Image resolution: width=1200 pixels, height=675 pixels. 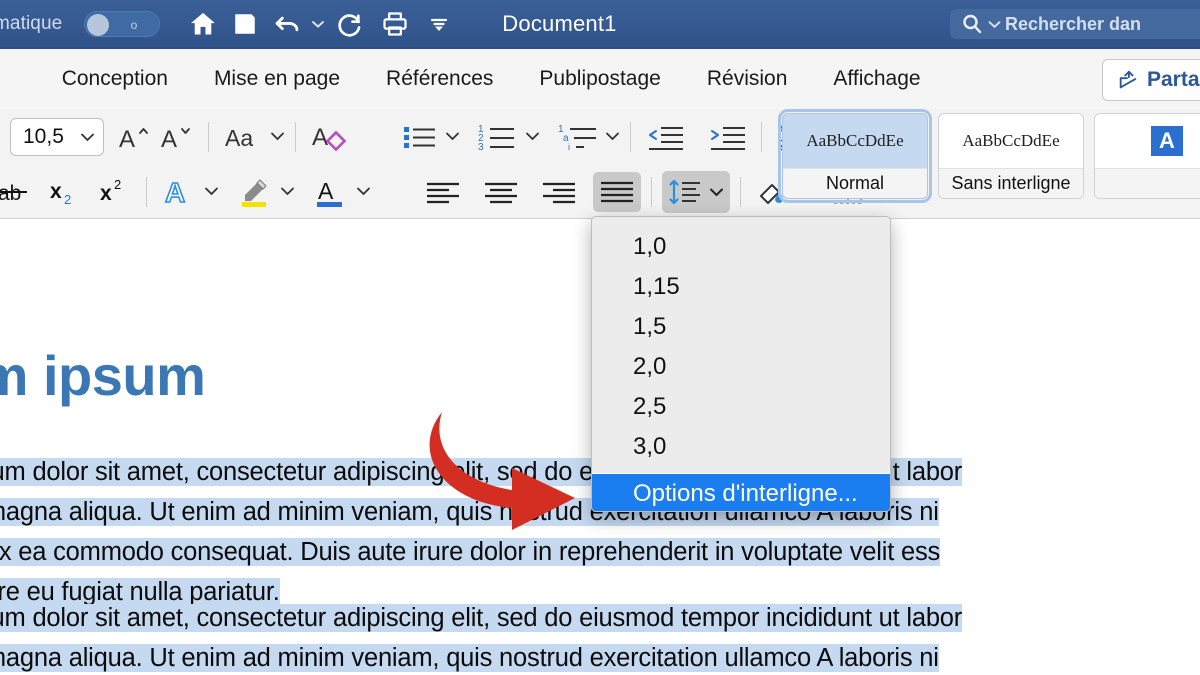 I want to click on undo-icon, so click(x=287, y=24).